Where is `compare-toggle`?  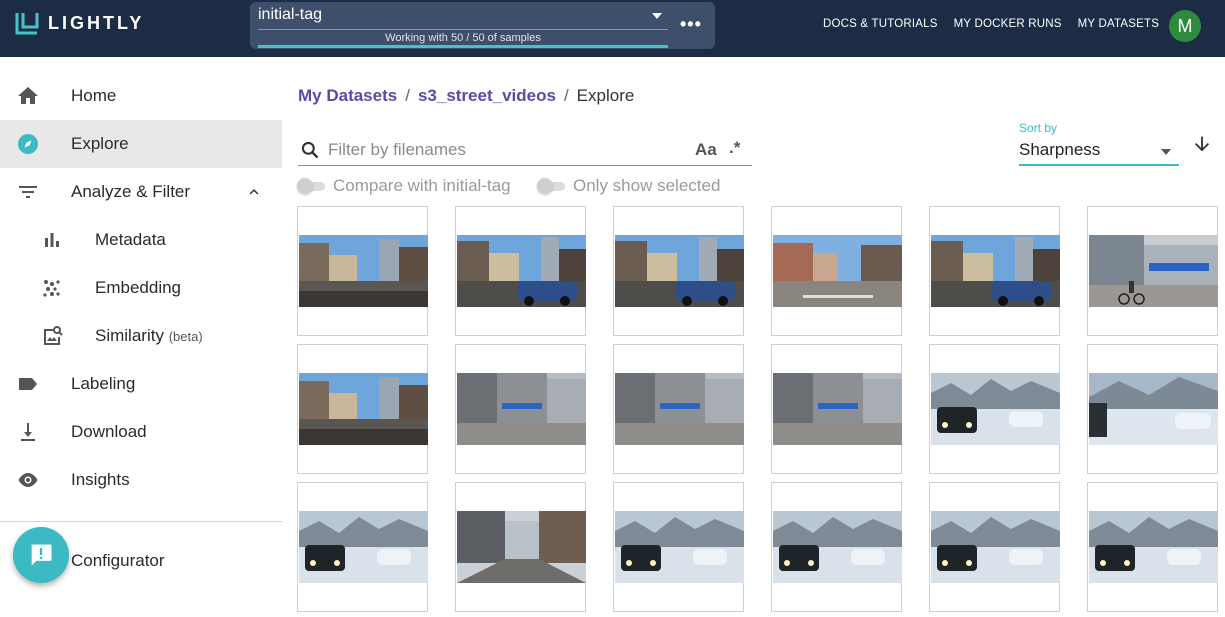
compare-toggle is located at coordinates (312, 186).